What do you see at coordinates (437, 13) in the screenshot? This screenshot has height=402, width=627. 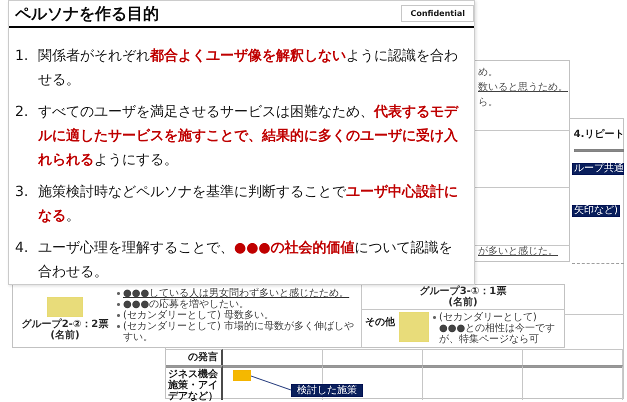 I see `confidential-label: Confidential` at bounding box center [437, 13].